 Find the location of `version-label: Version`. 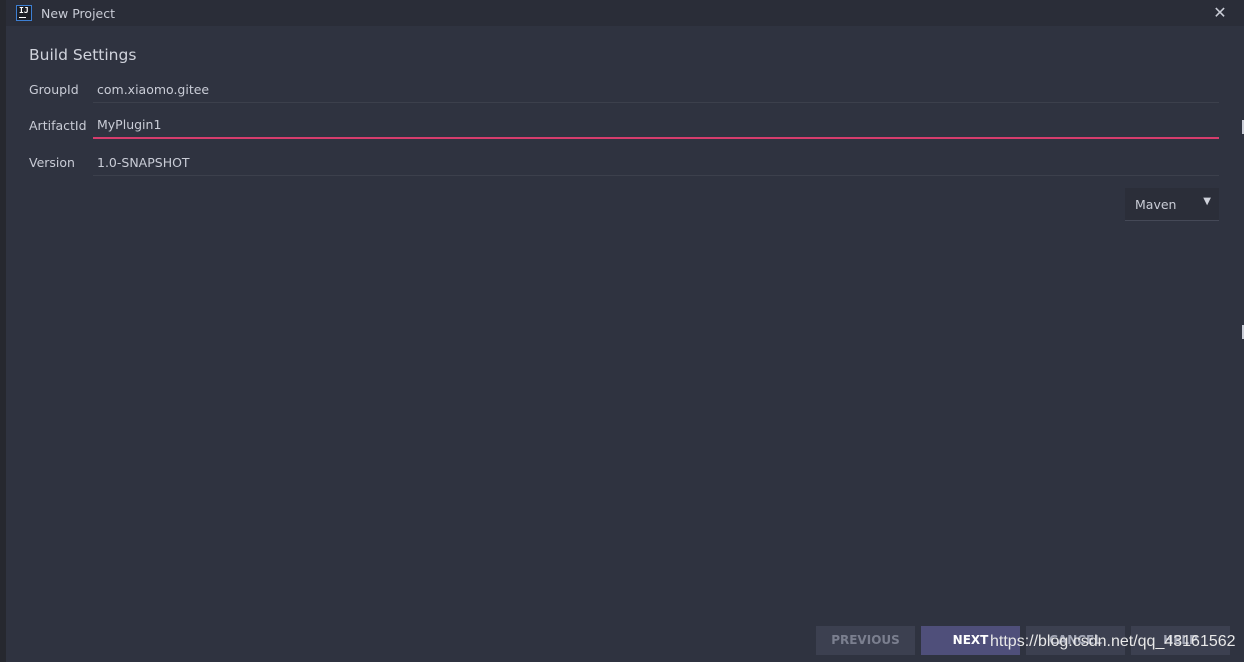

version-label: Version is located at coordinates (52, 162).